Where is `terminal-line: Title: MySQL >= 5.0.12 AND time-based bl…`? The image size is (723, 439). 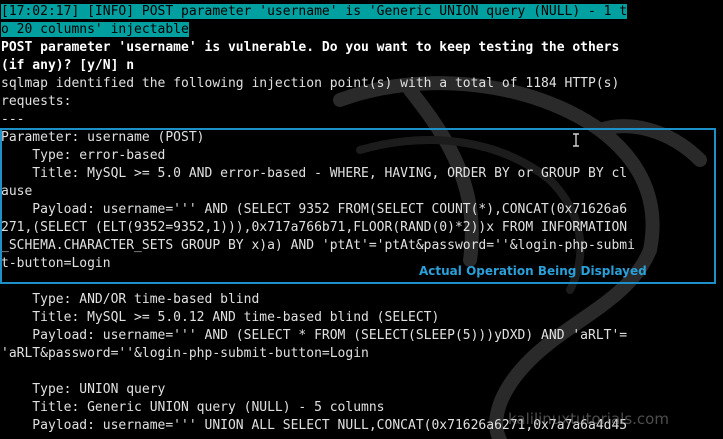
terminal-line: Title: MySQL >= 5.0.12 AND time-based bl… is located at coordinates (362, 318).